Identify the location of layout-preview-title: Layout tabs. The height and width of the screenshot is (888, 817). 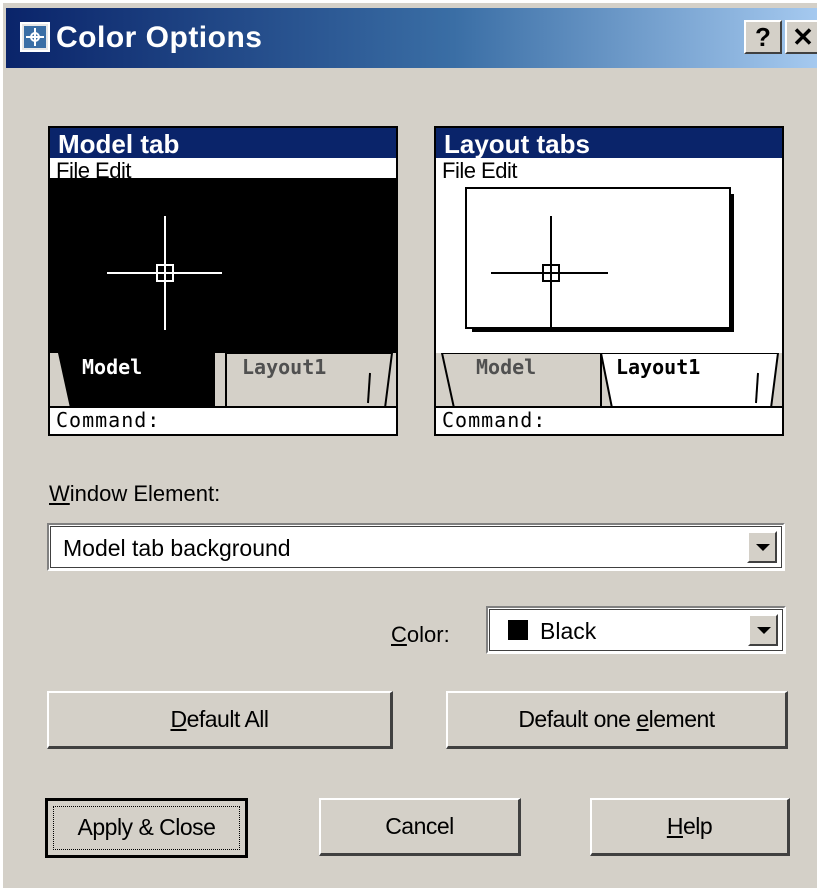
(609, 143).